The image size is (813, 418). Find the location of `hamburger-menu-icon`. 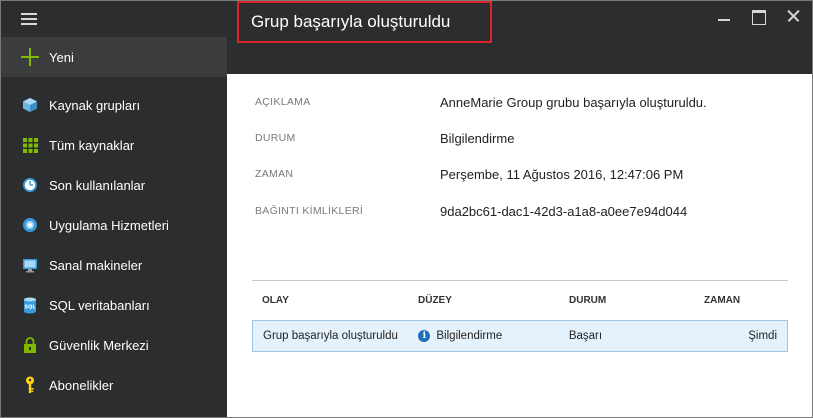

hamburger-menu-icon is located at coordinates (29, 19).